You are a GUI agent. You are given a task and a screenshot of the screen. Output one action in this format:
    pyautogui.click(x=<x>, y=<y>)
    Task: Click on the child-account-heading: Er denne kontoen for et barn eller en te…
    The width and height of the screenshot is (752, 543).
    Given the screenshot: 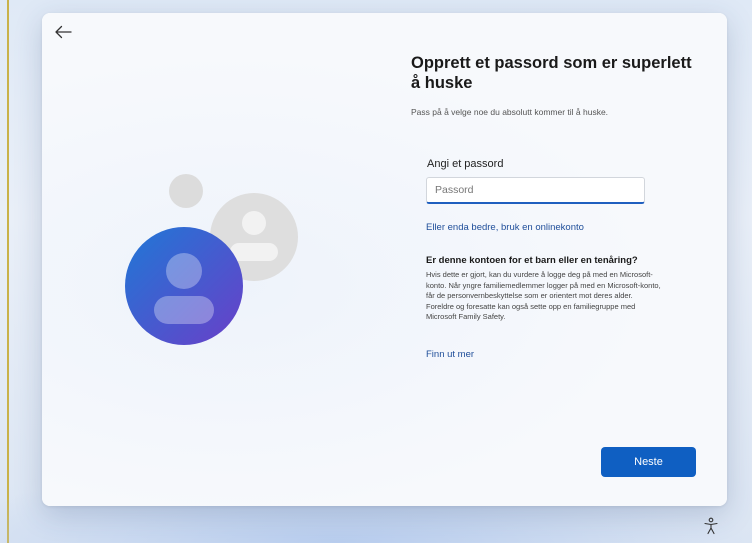 What is the action you would take?
    pyautogui.click(x=532, y=260)
    